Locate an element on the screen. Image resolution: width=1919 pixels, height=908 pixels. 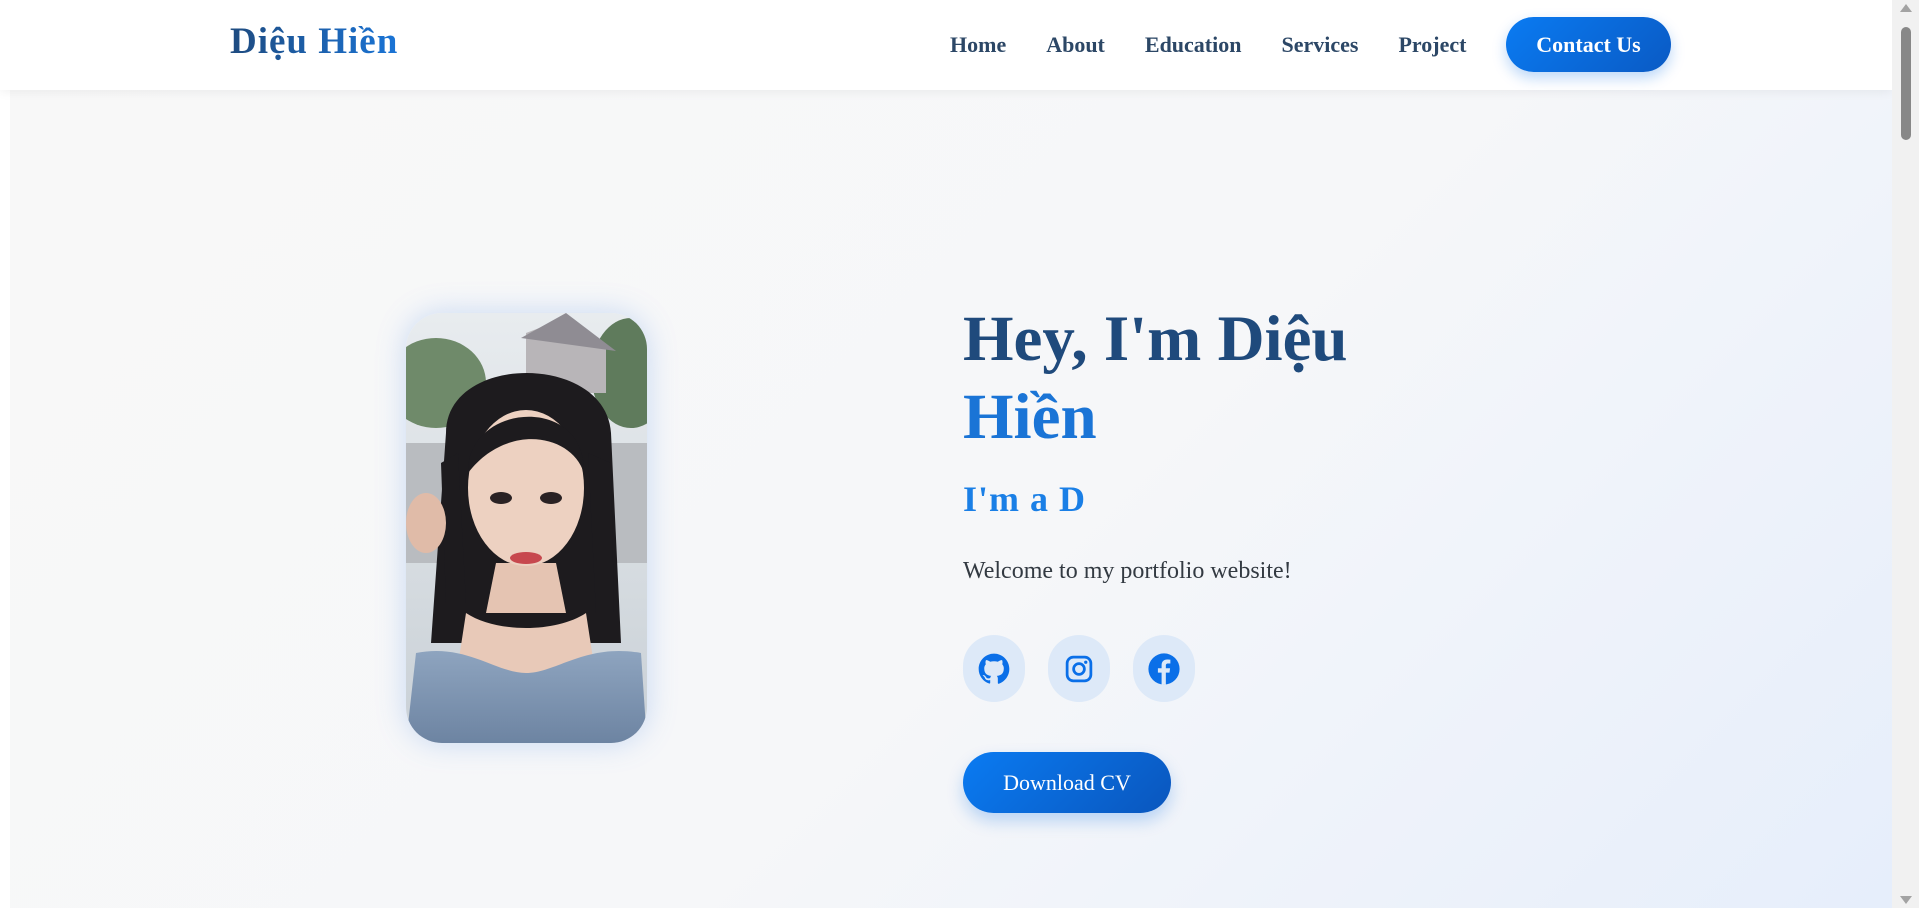
scroll-down-arrow-icon is located at coordinates (1906, 900).